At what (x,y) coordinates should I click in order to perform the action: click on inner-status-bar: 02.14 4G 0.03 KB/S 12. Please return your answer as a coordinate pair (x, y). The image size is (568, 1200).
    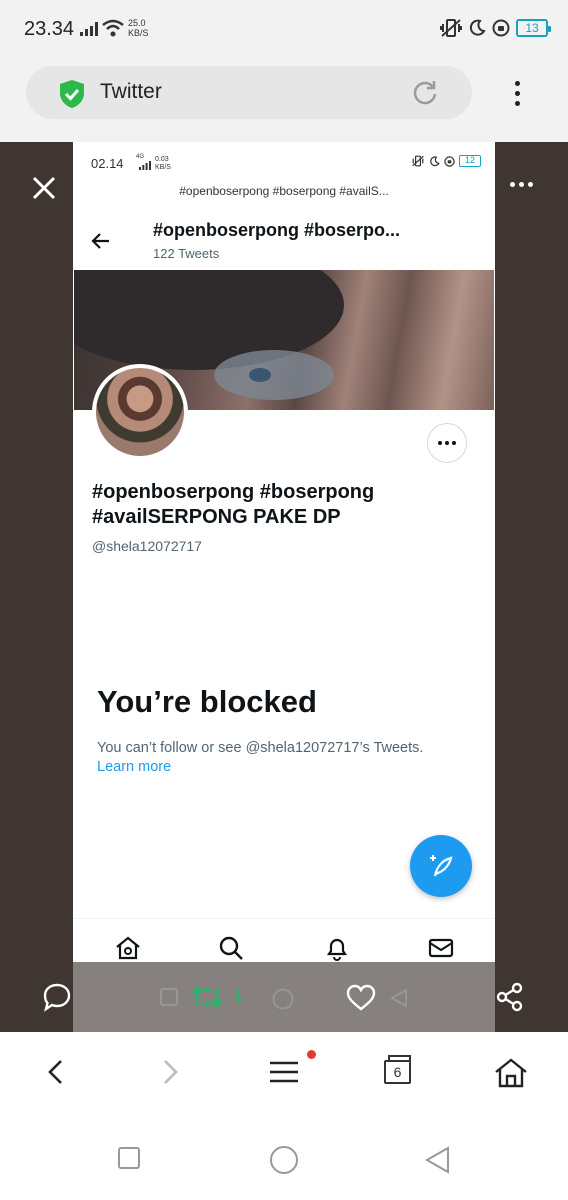
    Looking at the image, I should click on (284, 162).